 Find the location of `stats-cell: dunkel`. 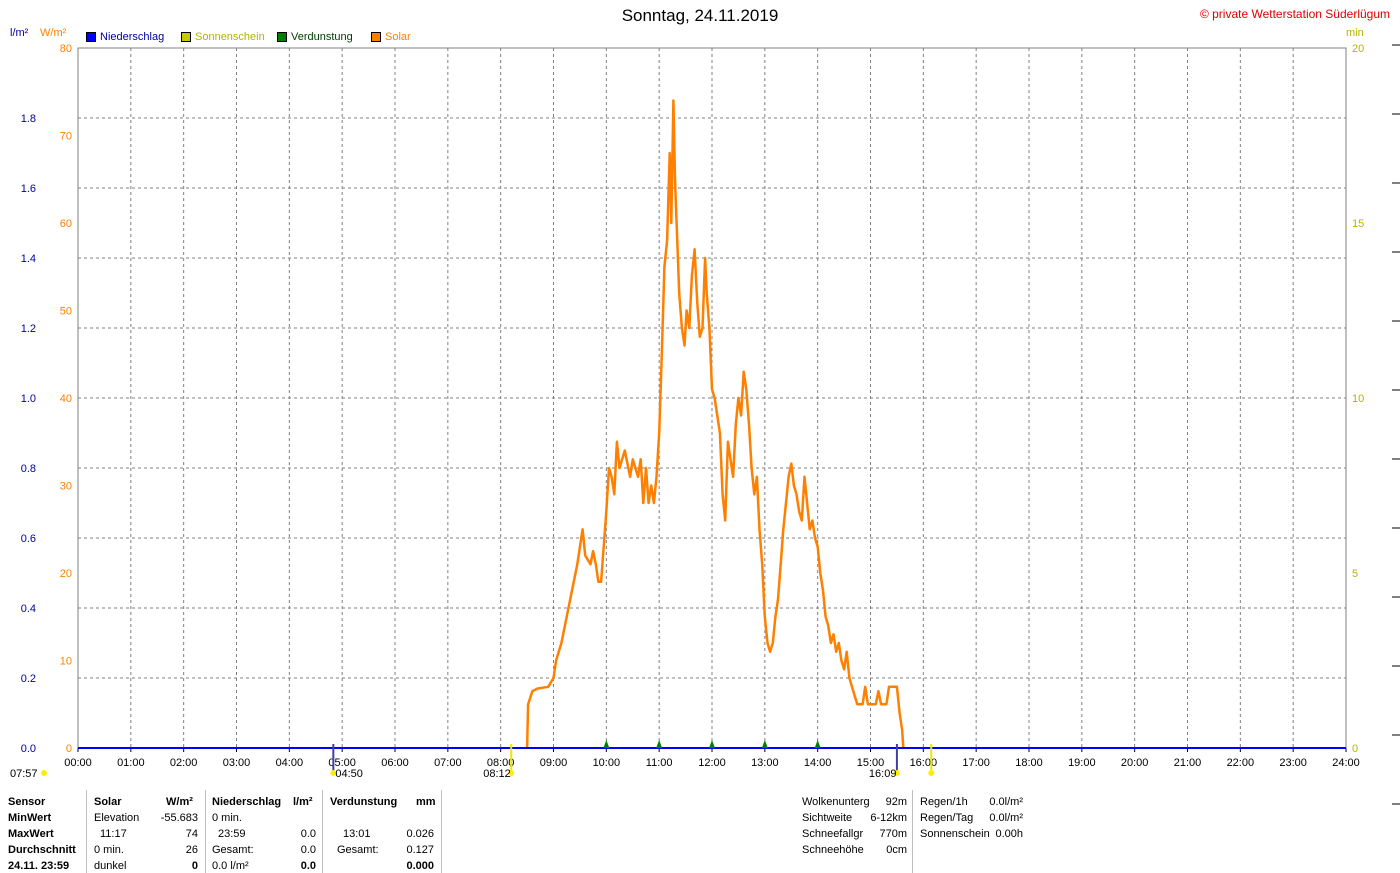

stats-cell: dunkel is located at coordinates (110, 866).